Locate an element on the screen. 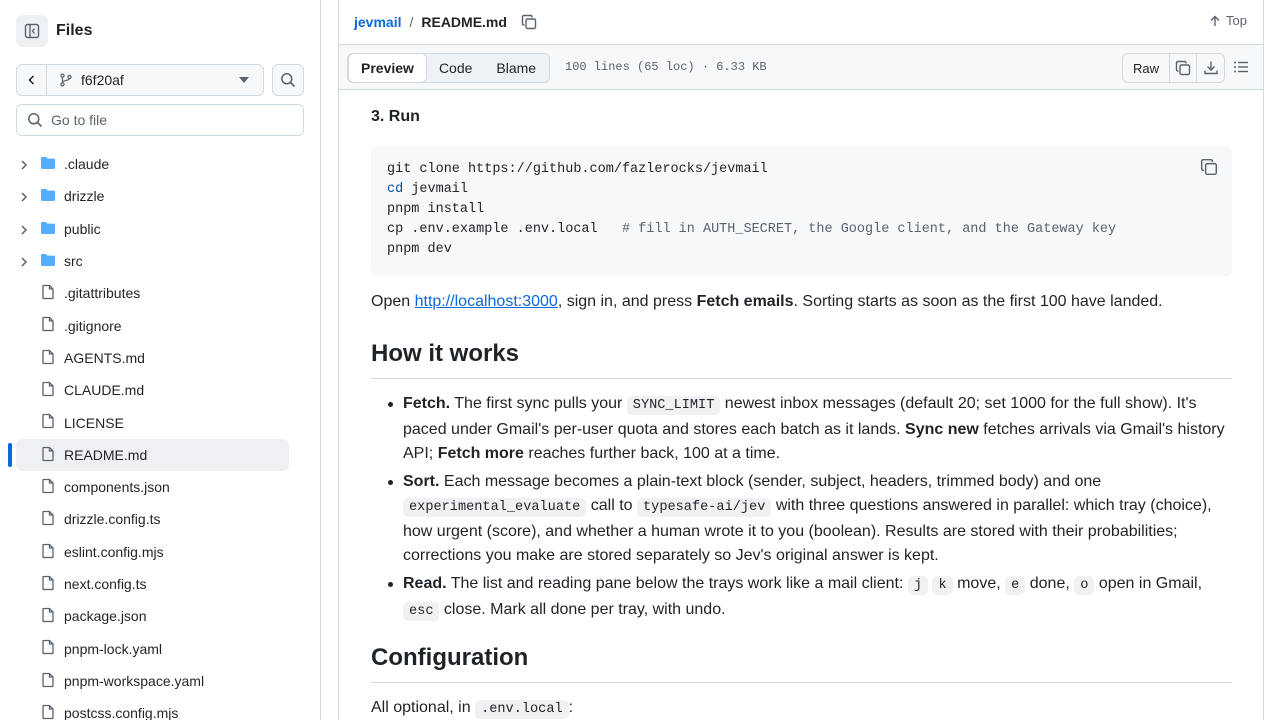 The image size is (1280, 720). list-unordered-icon is located at coordinates (1241, 67).